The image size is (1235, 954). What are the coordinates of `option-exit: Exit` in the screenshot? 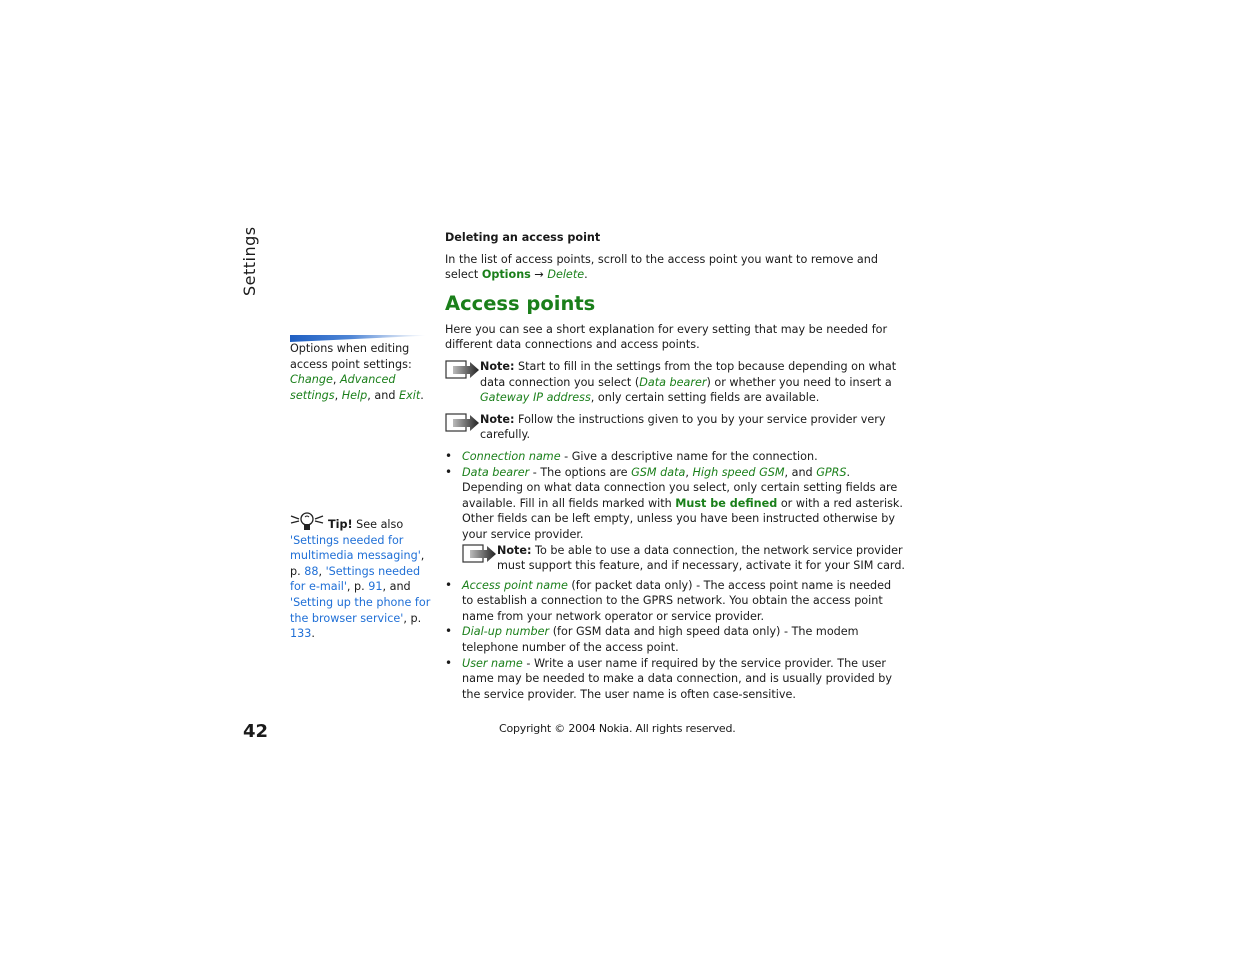 It's located at (410, 395).